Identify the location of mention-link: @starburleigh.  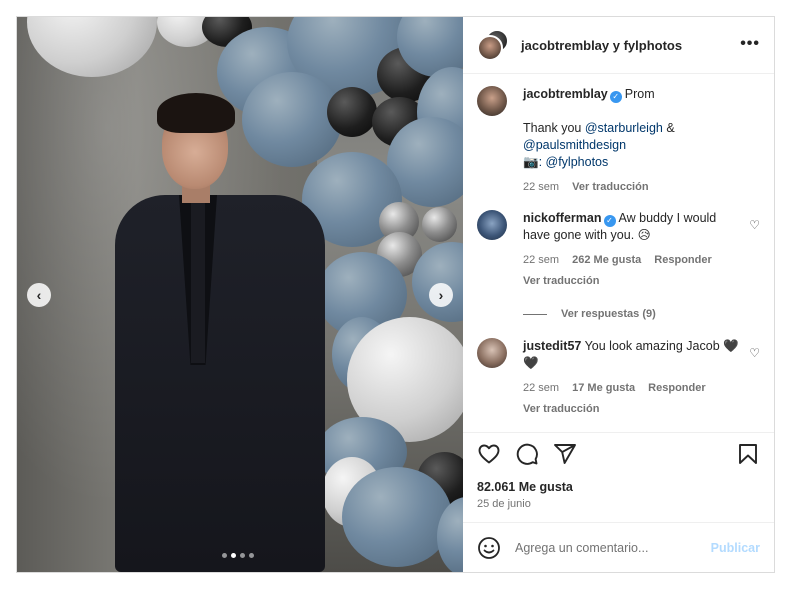
(624, 128).